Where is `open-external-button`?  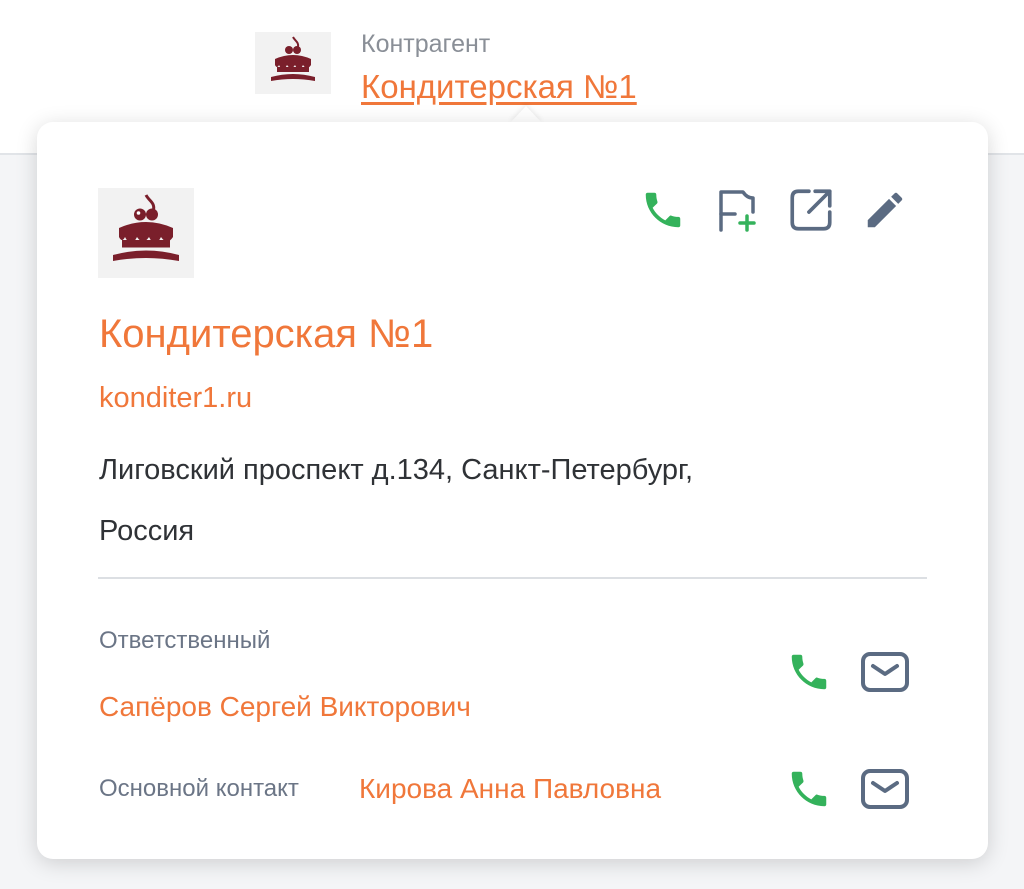
open-external-button is located at coordinates (811, 212).